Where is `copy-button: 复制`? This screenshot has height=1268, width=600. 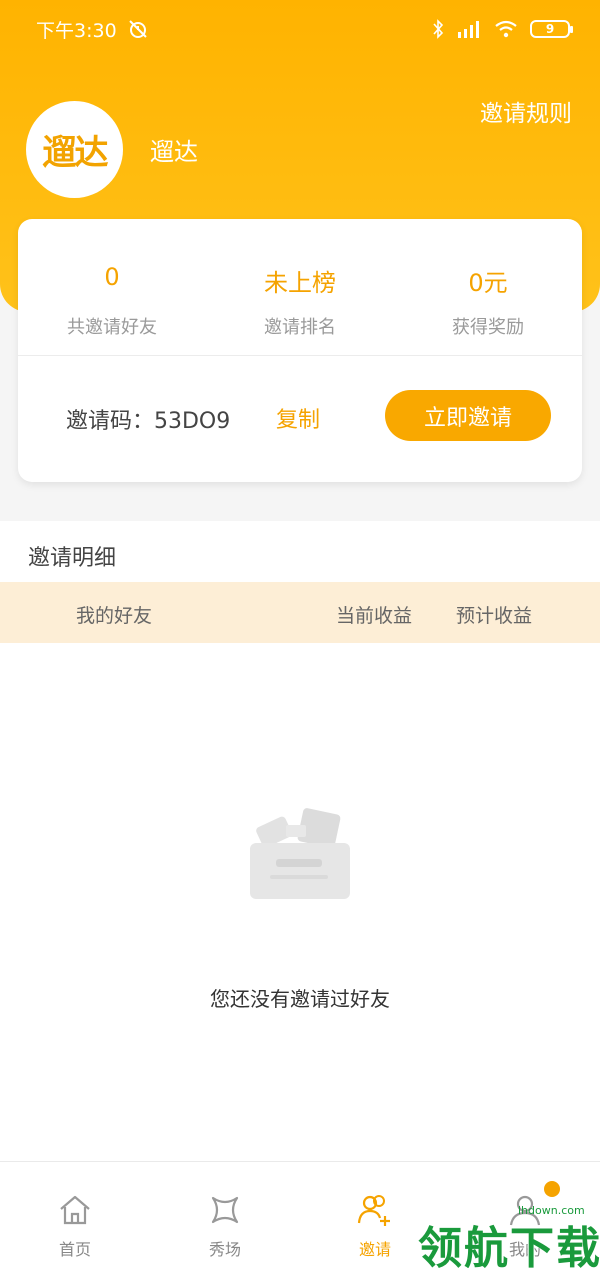 copy-button: 复制 is located at coordinates (298, 418).